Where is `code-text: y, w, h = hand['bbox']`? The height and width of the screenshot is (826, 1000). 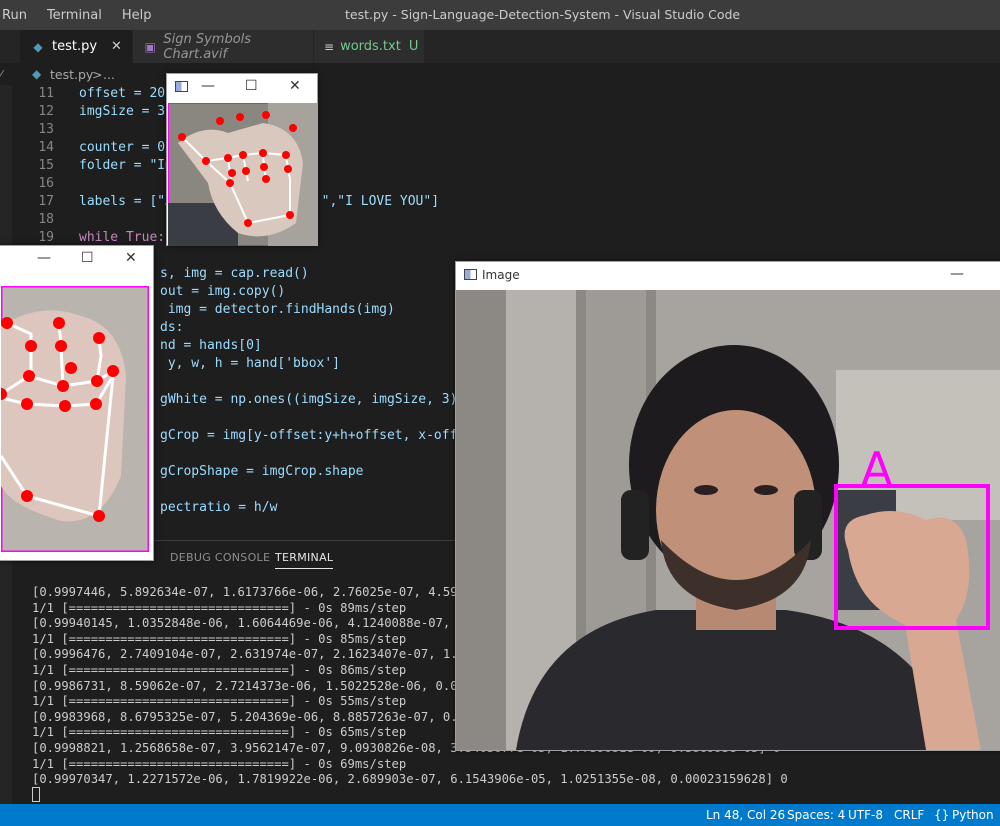
code-text: y, w, h = hand['bbox'] is located at coordinates (250, 363).